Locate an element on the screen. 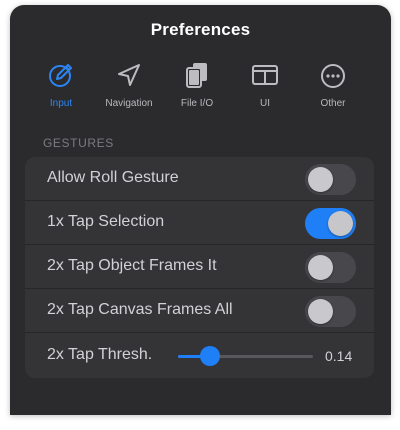  location-arrow-icon is located at coordinates (129, 75).